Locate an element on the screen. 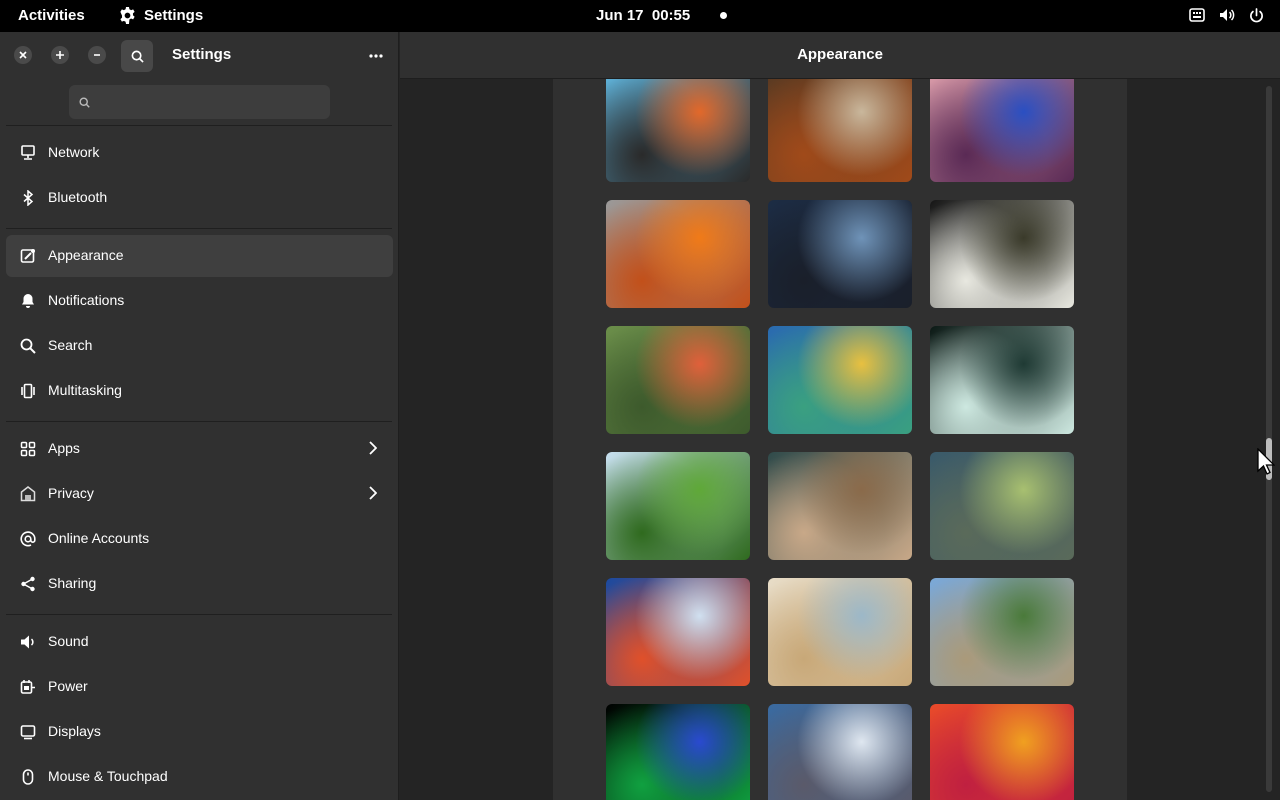 Image resolution: width=1280 pixels, height=800 pixels. sidebar-item-power: Power is located at coordinates (199, 687).